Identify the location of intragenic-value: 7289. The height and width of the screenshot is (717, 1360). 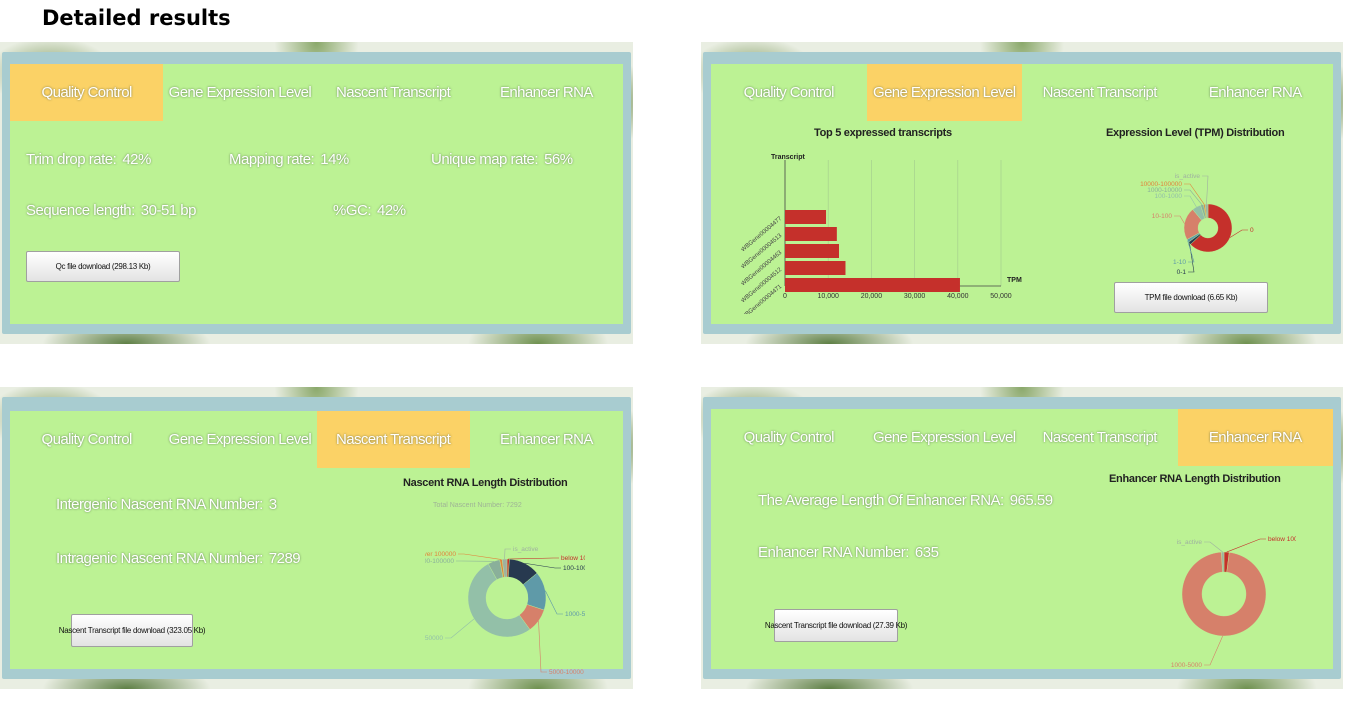
(284, 558).